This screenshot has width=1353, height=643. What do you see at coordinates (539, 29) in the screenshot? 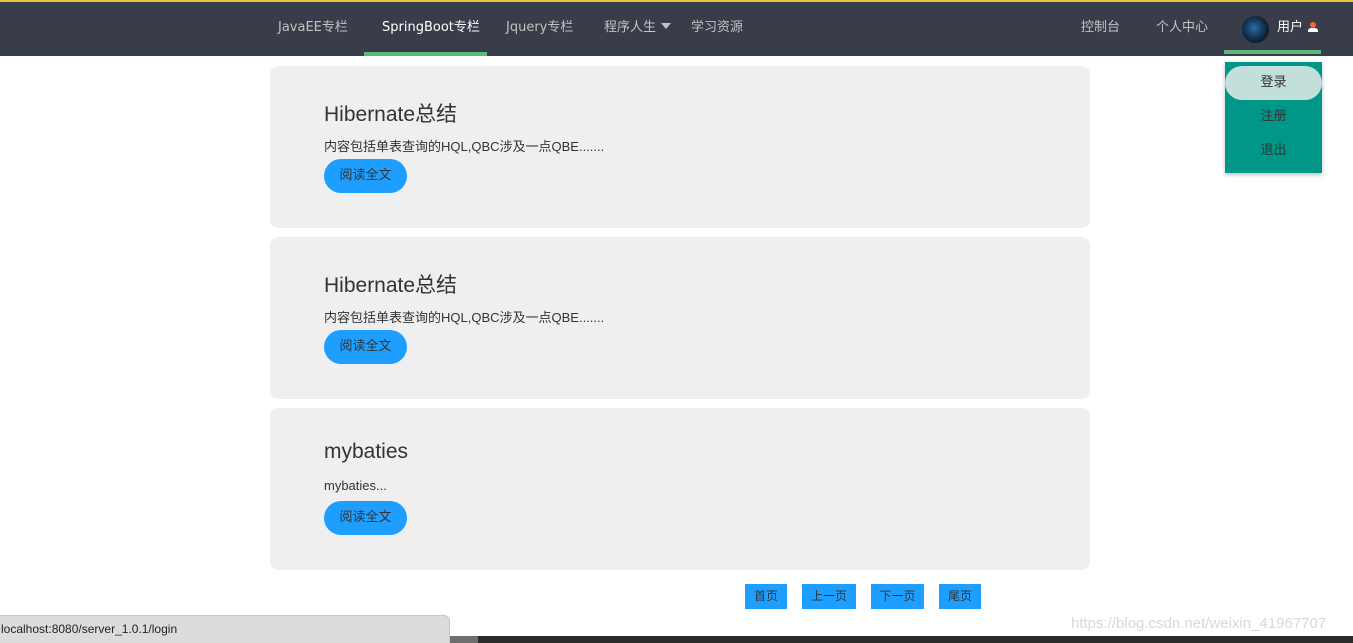
I see `nav-item-jquery: Jquery专栏` at bounding box center [539, 29].